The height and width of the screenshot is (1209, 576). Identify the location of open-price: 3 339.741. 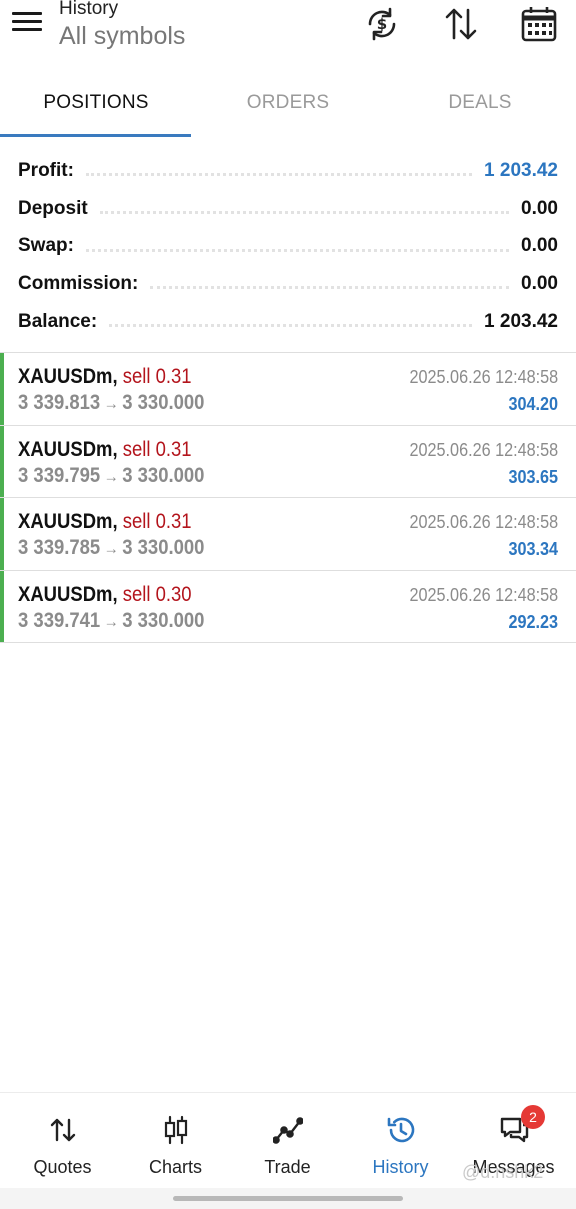
(59, 620).